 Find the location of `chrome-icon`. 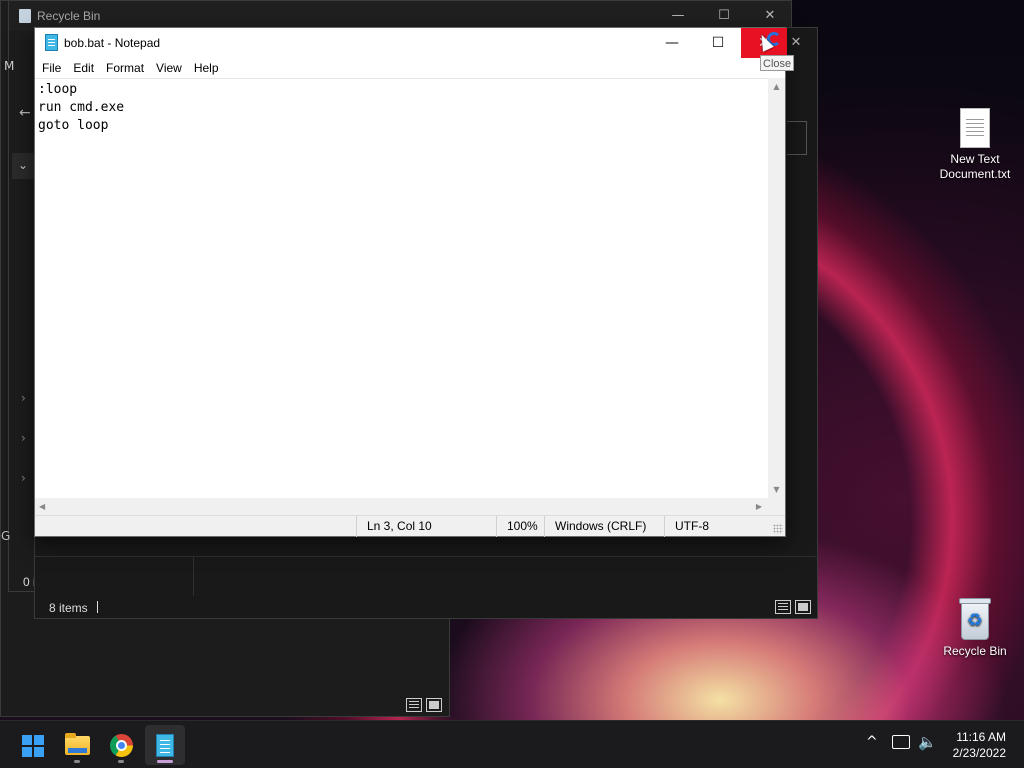

chrome-icon is located at coordinates (121, 745).